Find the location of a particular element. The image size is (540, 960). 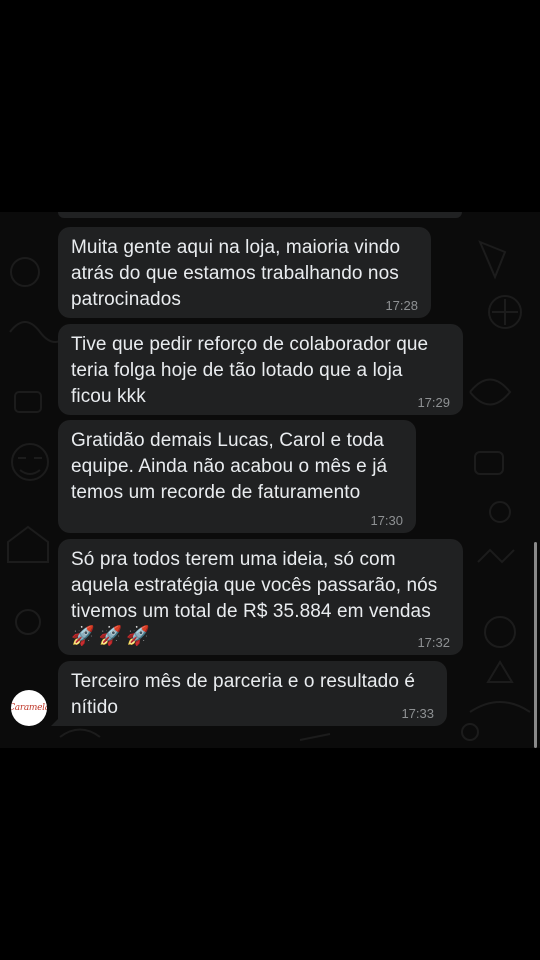

previous-message-bubble-partial is located at coordinates (260, 215).